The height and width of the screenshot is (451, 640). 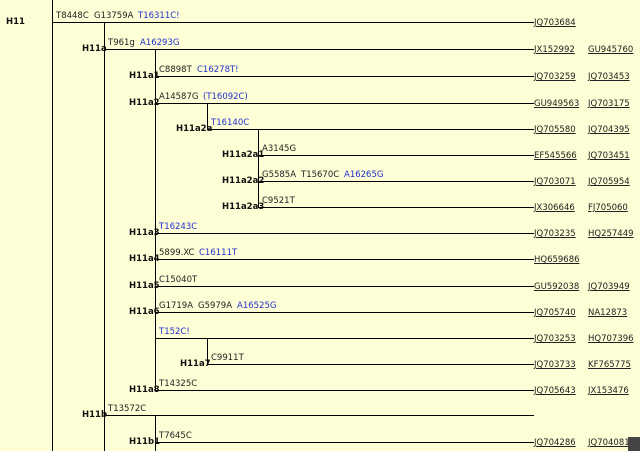 I want to click on accession-link: JQ704395, so click(x=609, y=130).